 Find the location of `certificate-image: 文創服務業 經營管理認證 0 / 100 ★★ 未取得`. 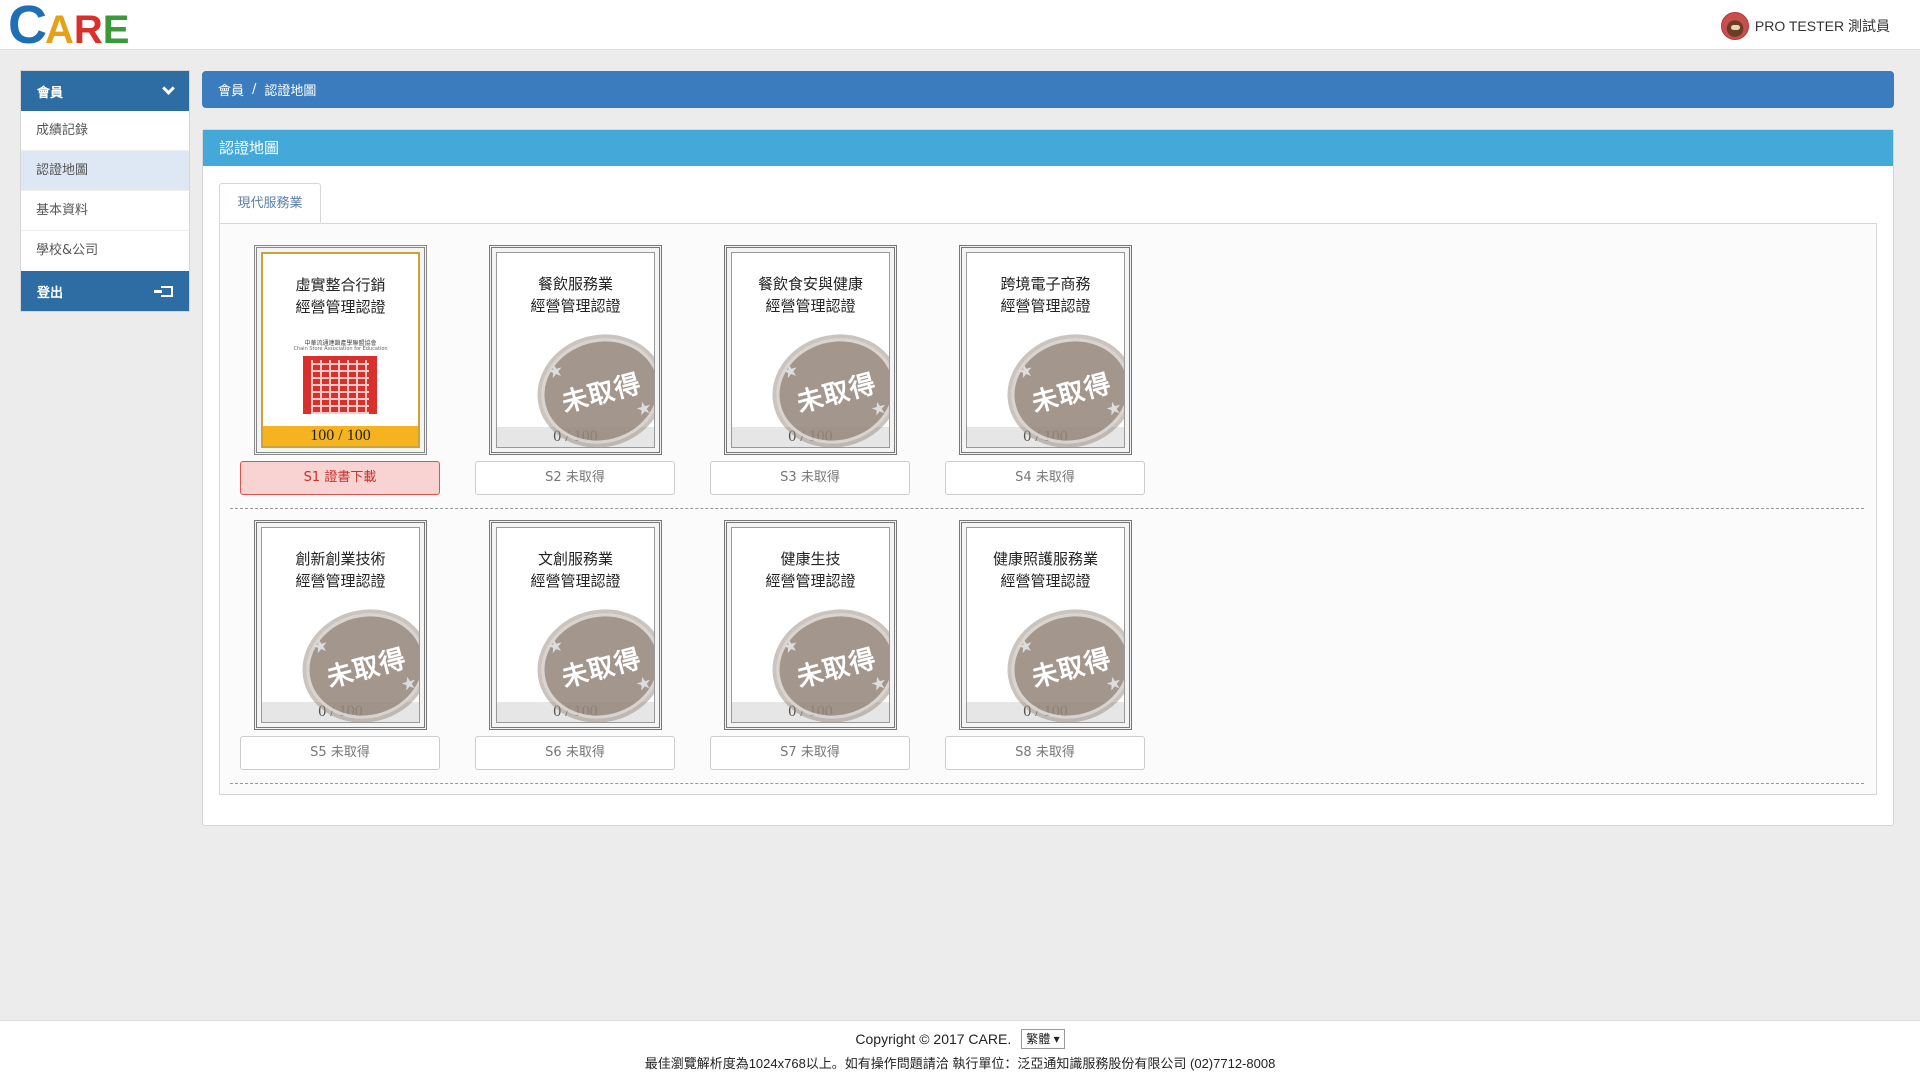

certificate-image: 文創服務業 經營管理認證 0 / 100 ★★ 未取得 is located at coordinates (575, 625).